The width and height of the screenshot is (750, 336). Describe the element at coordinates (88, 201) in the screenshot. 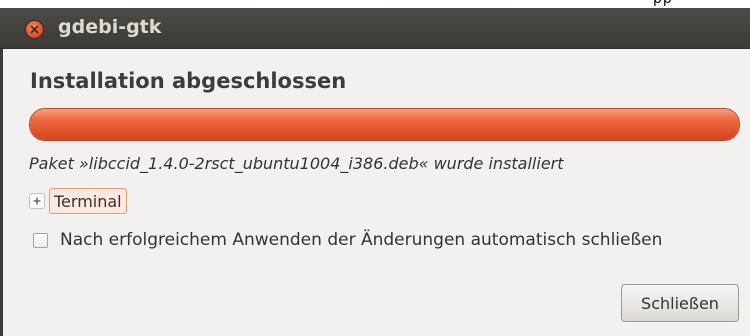

I see `terminal-expander-label: Terminal` at that location.